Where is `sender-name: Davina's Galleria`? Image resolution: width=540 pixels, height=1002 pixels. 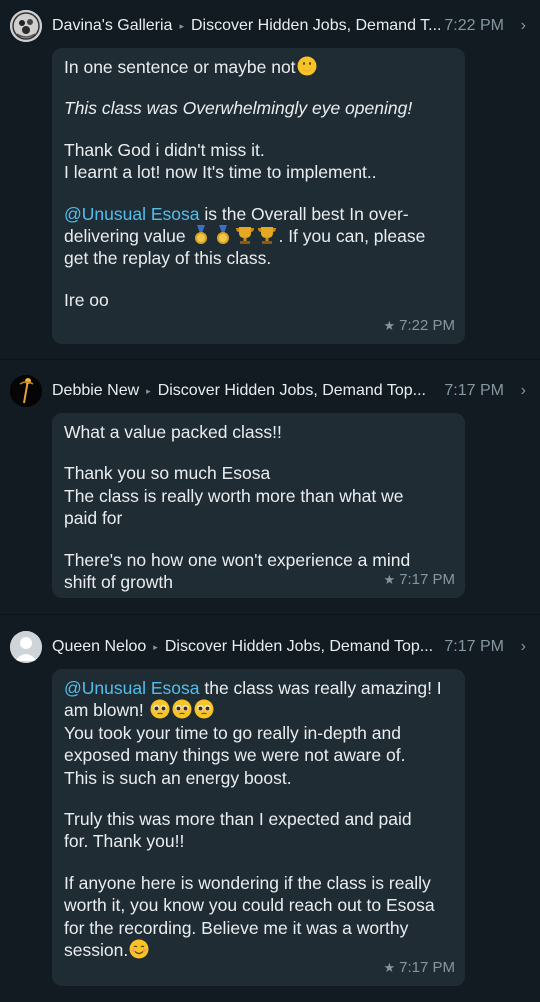
sender-name: Davina's Galleria is located at coordinates (112, 25).